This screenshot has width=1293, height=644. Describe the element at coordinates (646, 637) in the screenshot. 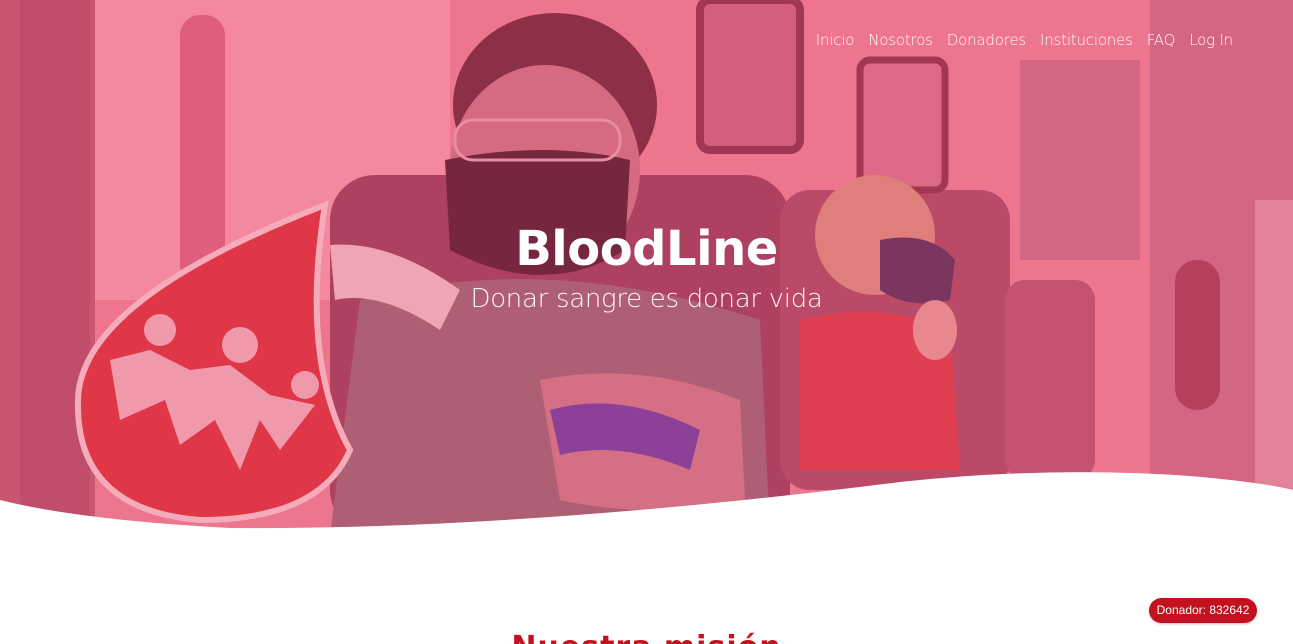

I see `section-heading: Nuestra misión` at that location.